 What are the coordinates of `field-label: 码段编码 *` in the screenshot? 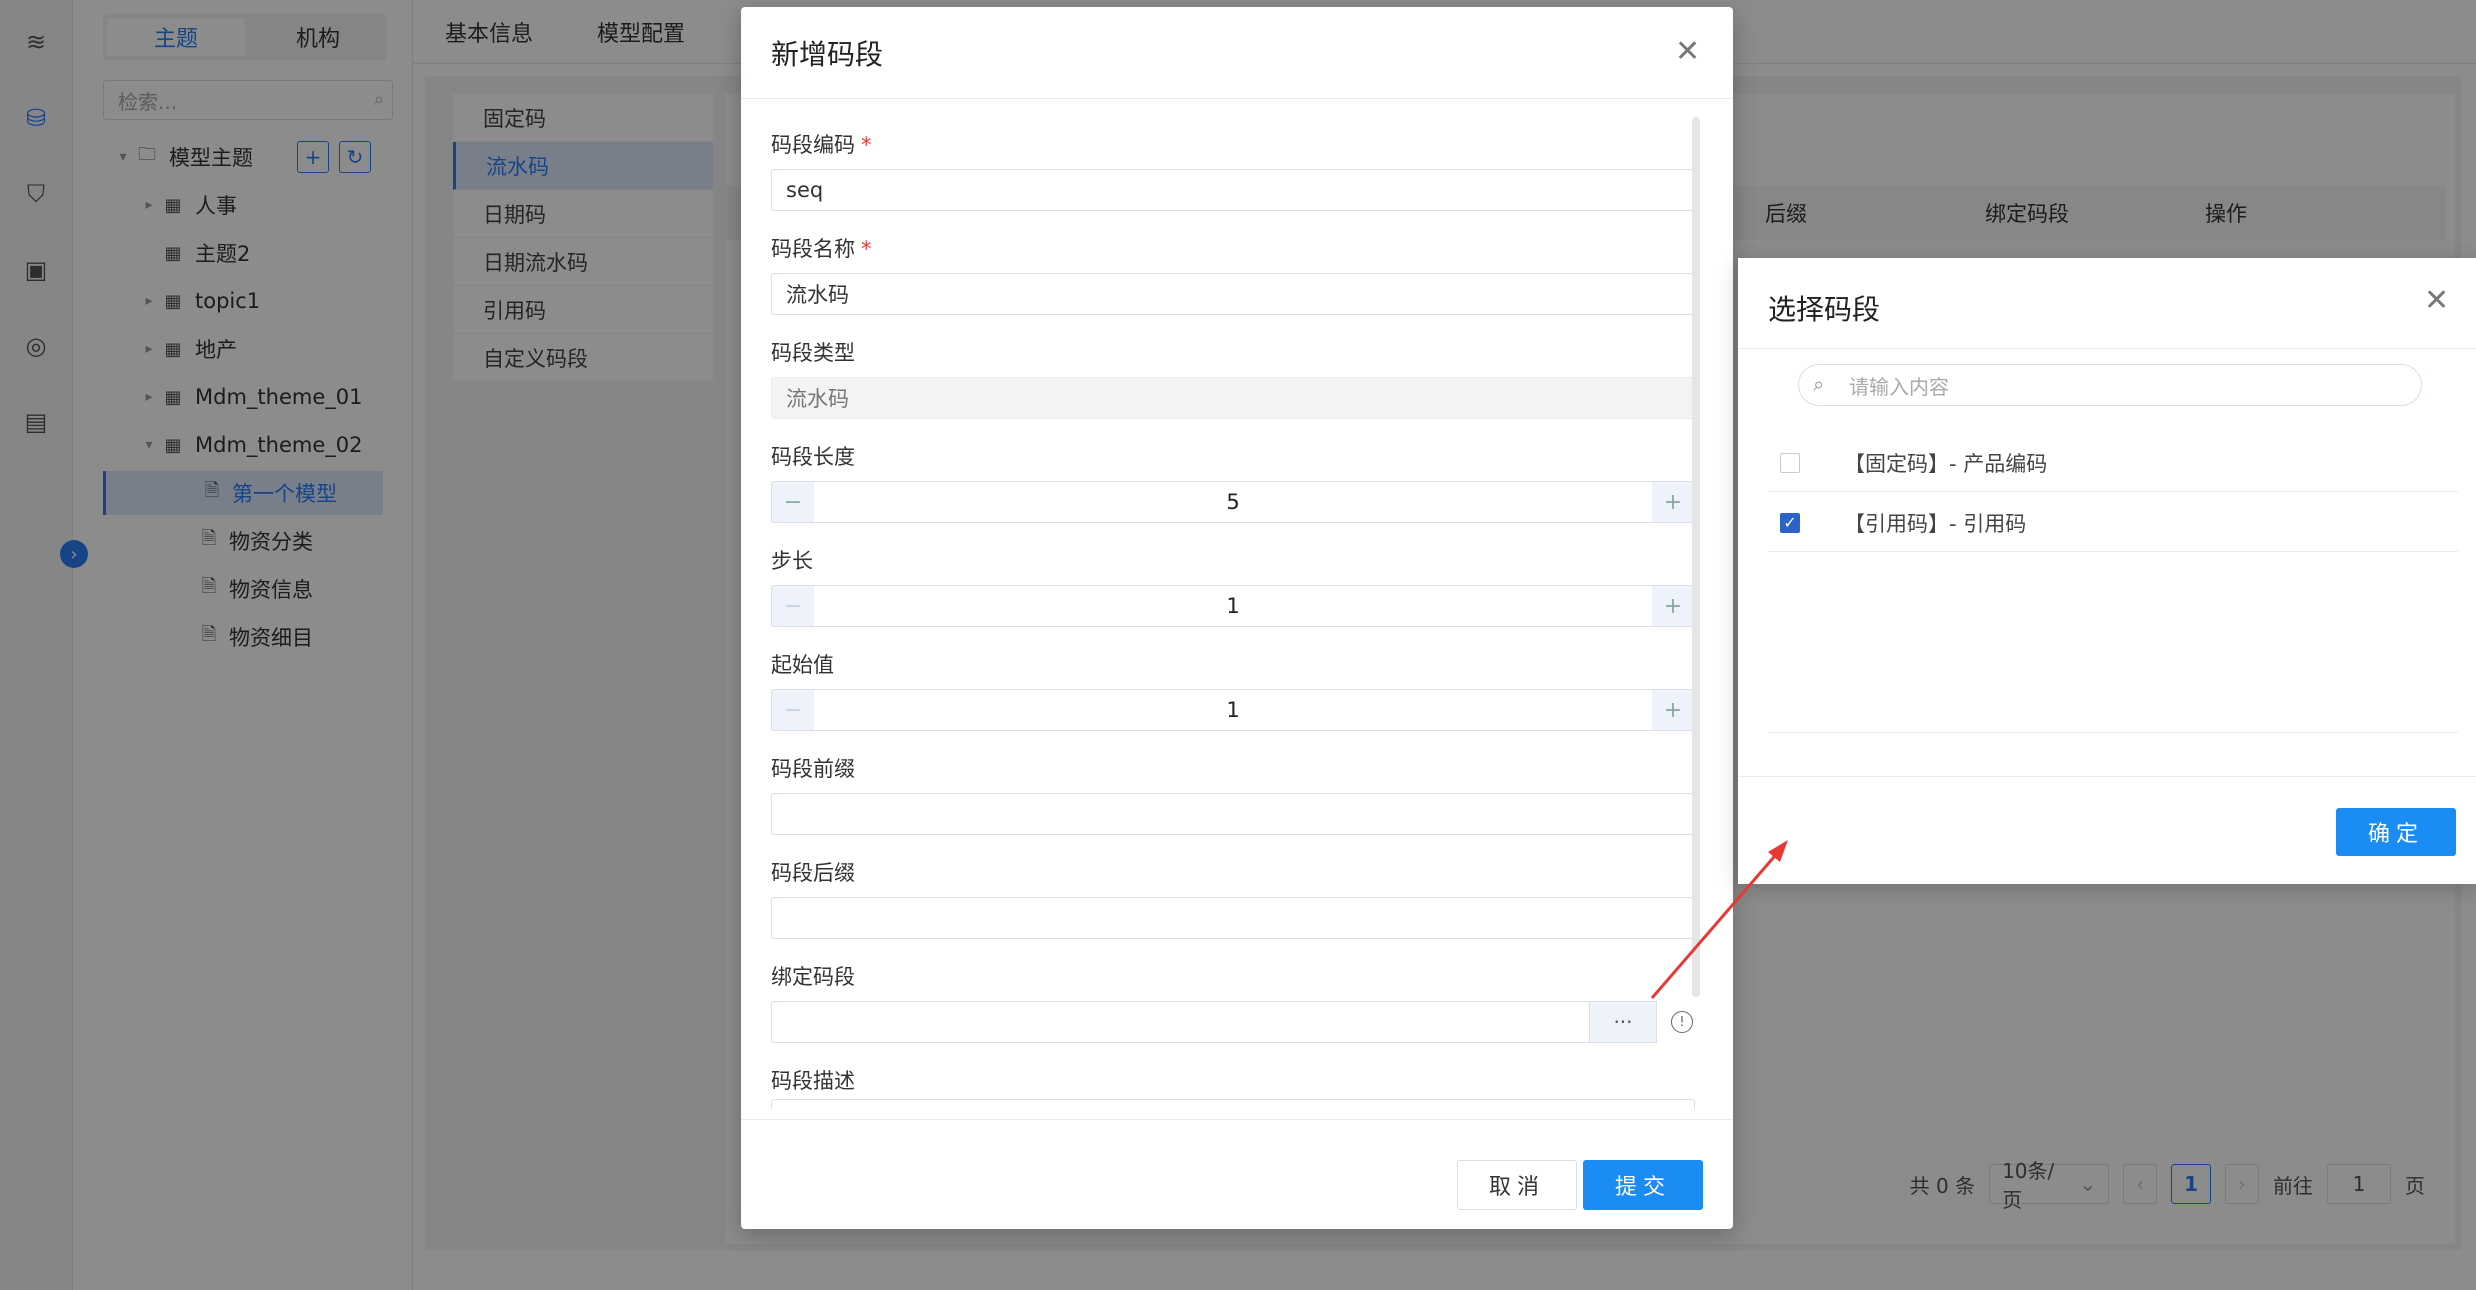 It's located at (821, 144).